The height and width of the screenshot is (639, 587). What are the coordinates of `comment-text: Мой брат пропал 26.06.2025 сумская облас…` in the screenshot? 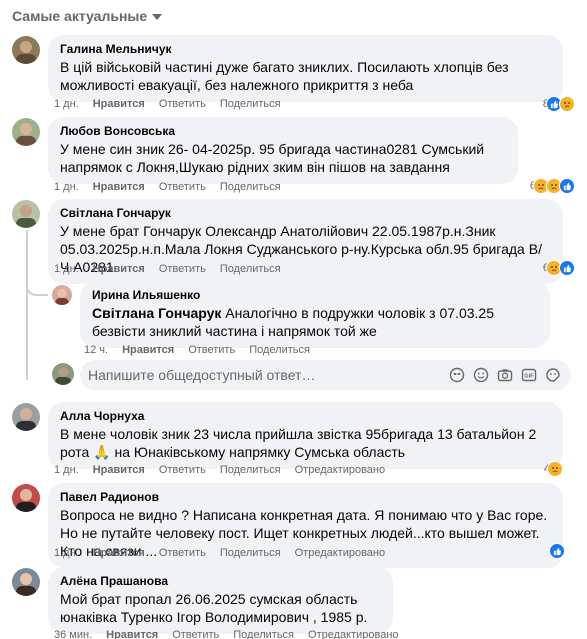 It's located at (214, 608).